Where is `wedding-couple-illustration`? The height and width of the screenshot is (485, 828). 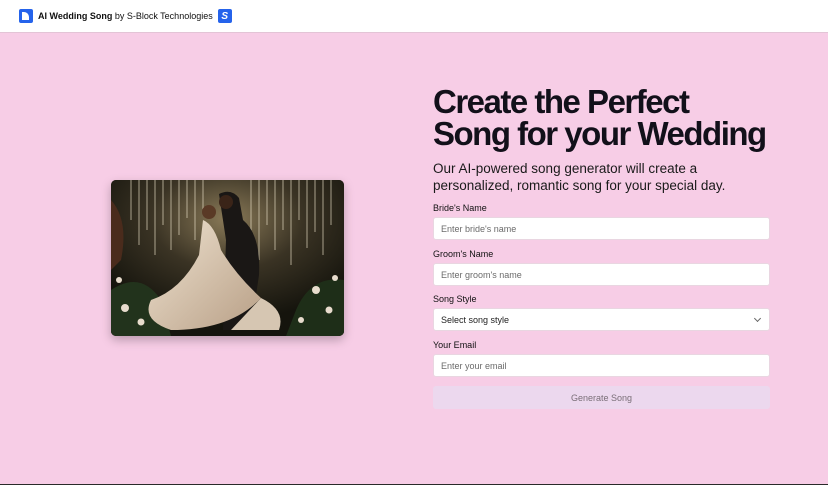
wedding-couple-illustration is located at coordinates (227, 258).